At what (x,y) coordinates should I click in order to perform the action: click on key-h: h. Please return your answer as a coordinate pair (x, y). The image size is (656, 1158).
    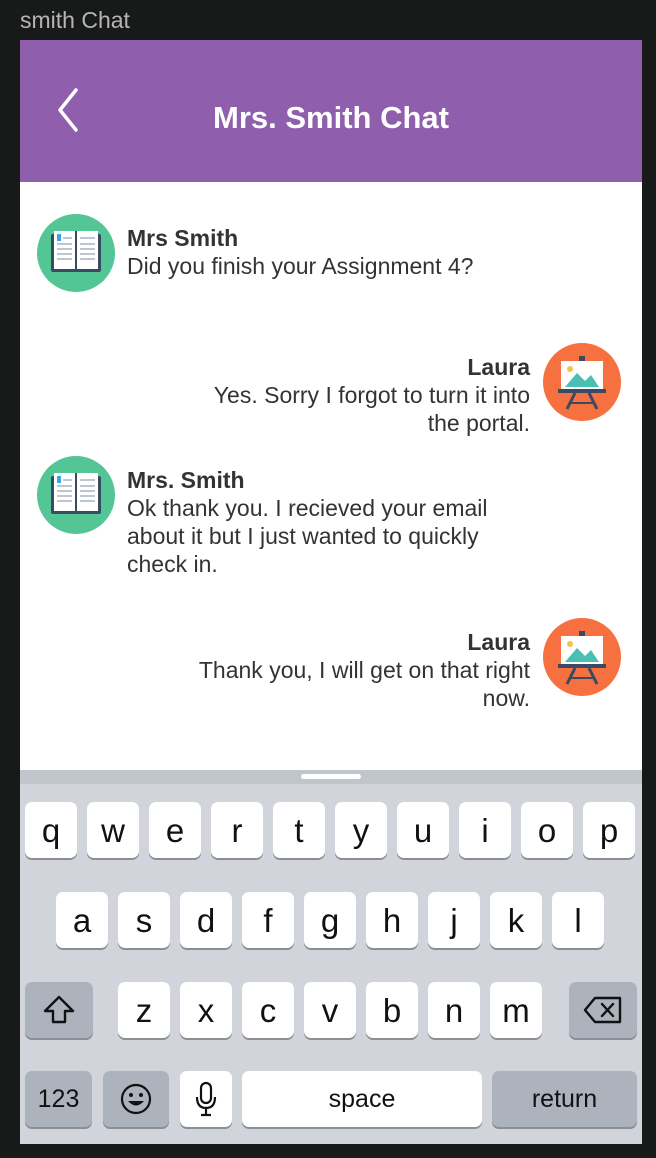
    Looking at the image, I should click on (392, 920).